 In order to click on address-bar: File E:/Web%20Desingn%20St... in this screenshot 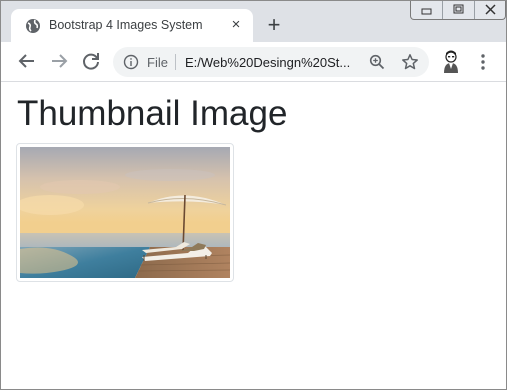, I will do `click(271, 62)`.